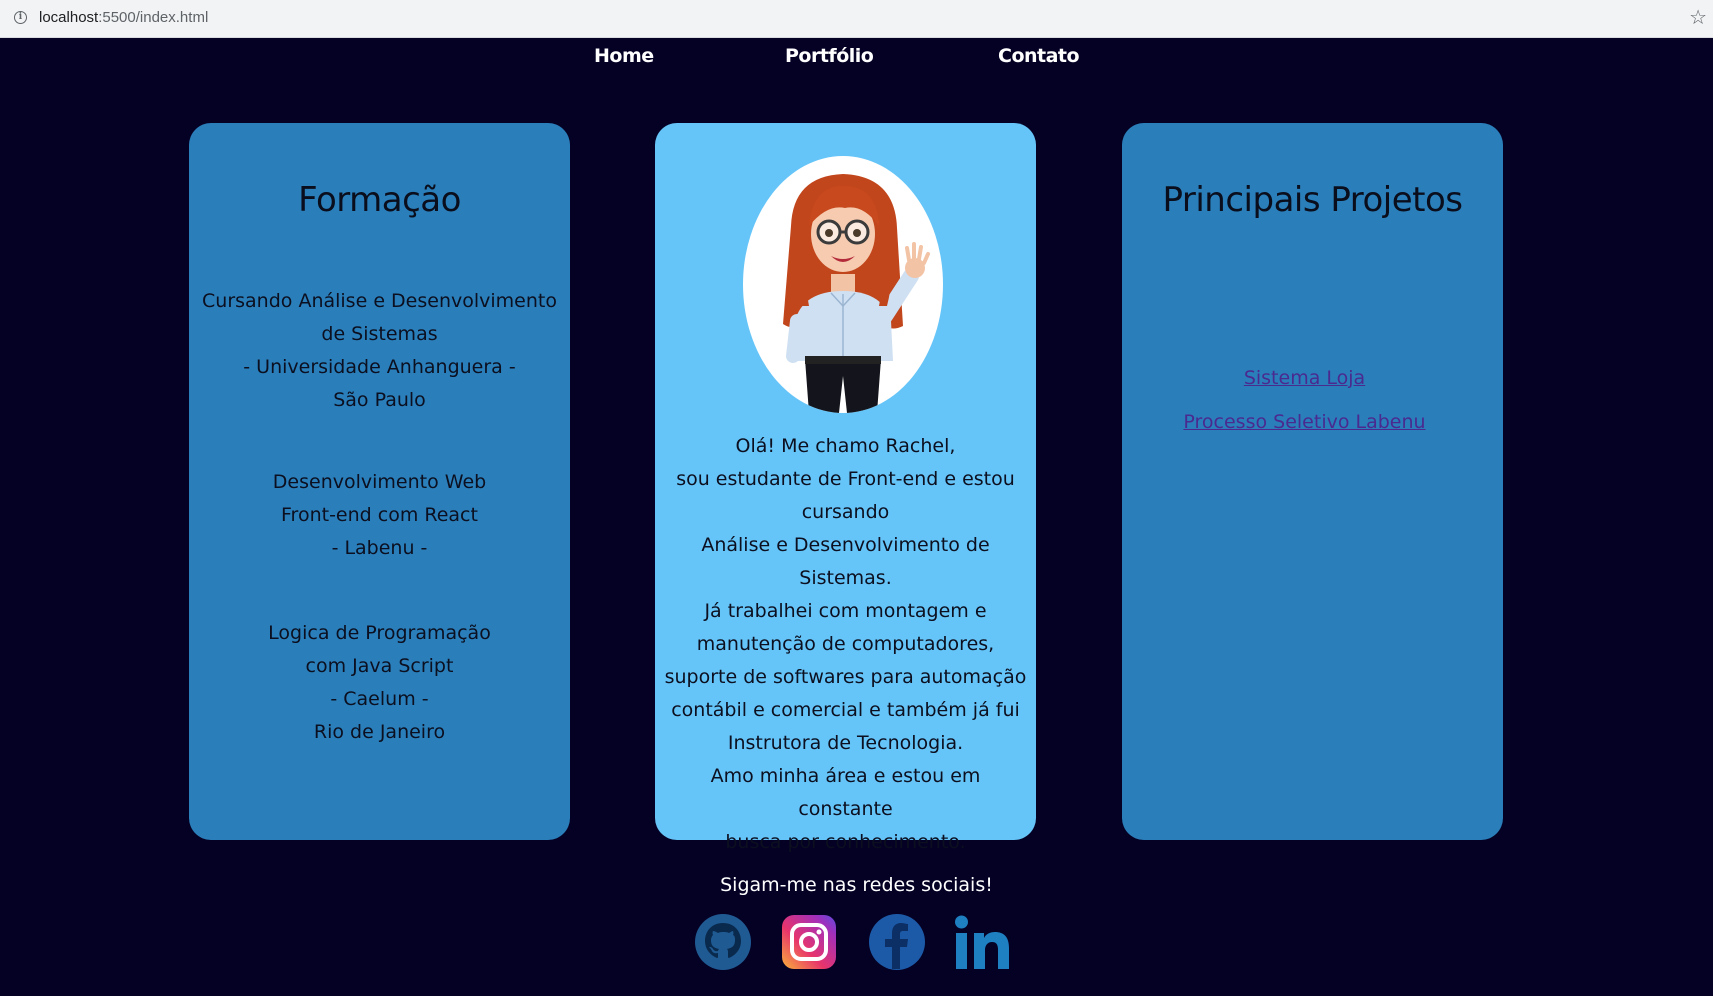 The width and height of the screenshot is (1713, 996). Describe the element at coordinates (856, 293) in the screenshot. I see `avatar-illustration` at that location.